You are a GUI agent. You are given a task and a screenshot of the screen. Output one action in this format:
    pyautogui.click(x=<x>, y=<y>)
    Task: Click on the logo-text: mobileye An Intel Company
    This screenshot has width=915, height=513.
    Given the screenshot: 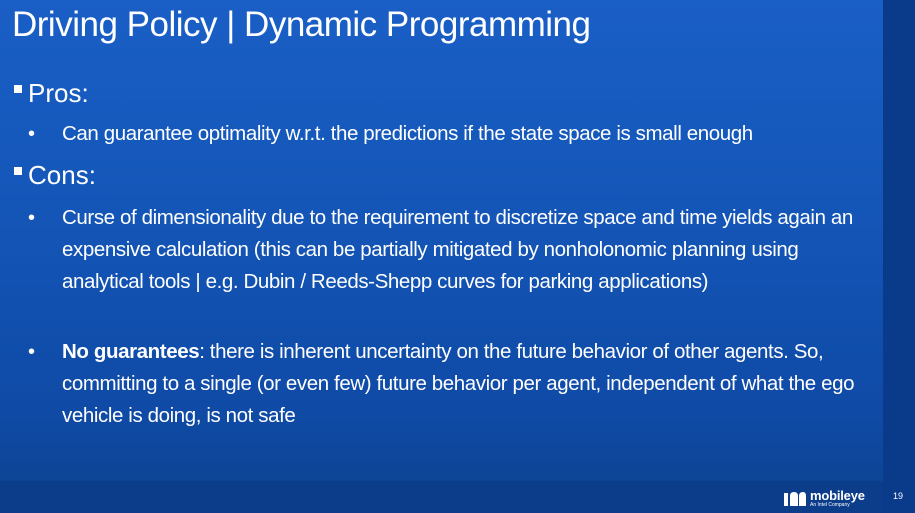 What is the action you would take?
    pyautogui.click(x=837, y=498)
    